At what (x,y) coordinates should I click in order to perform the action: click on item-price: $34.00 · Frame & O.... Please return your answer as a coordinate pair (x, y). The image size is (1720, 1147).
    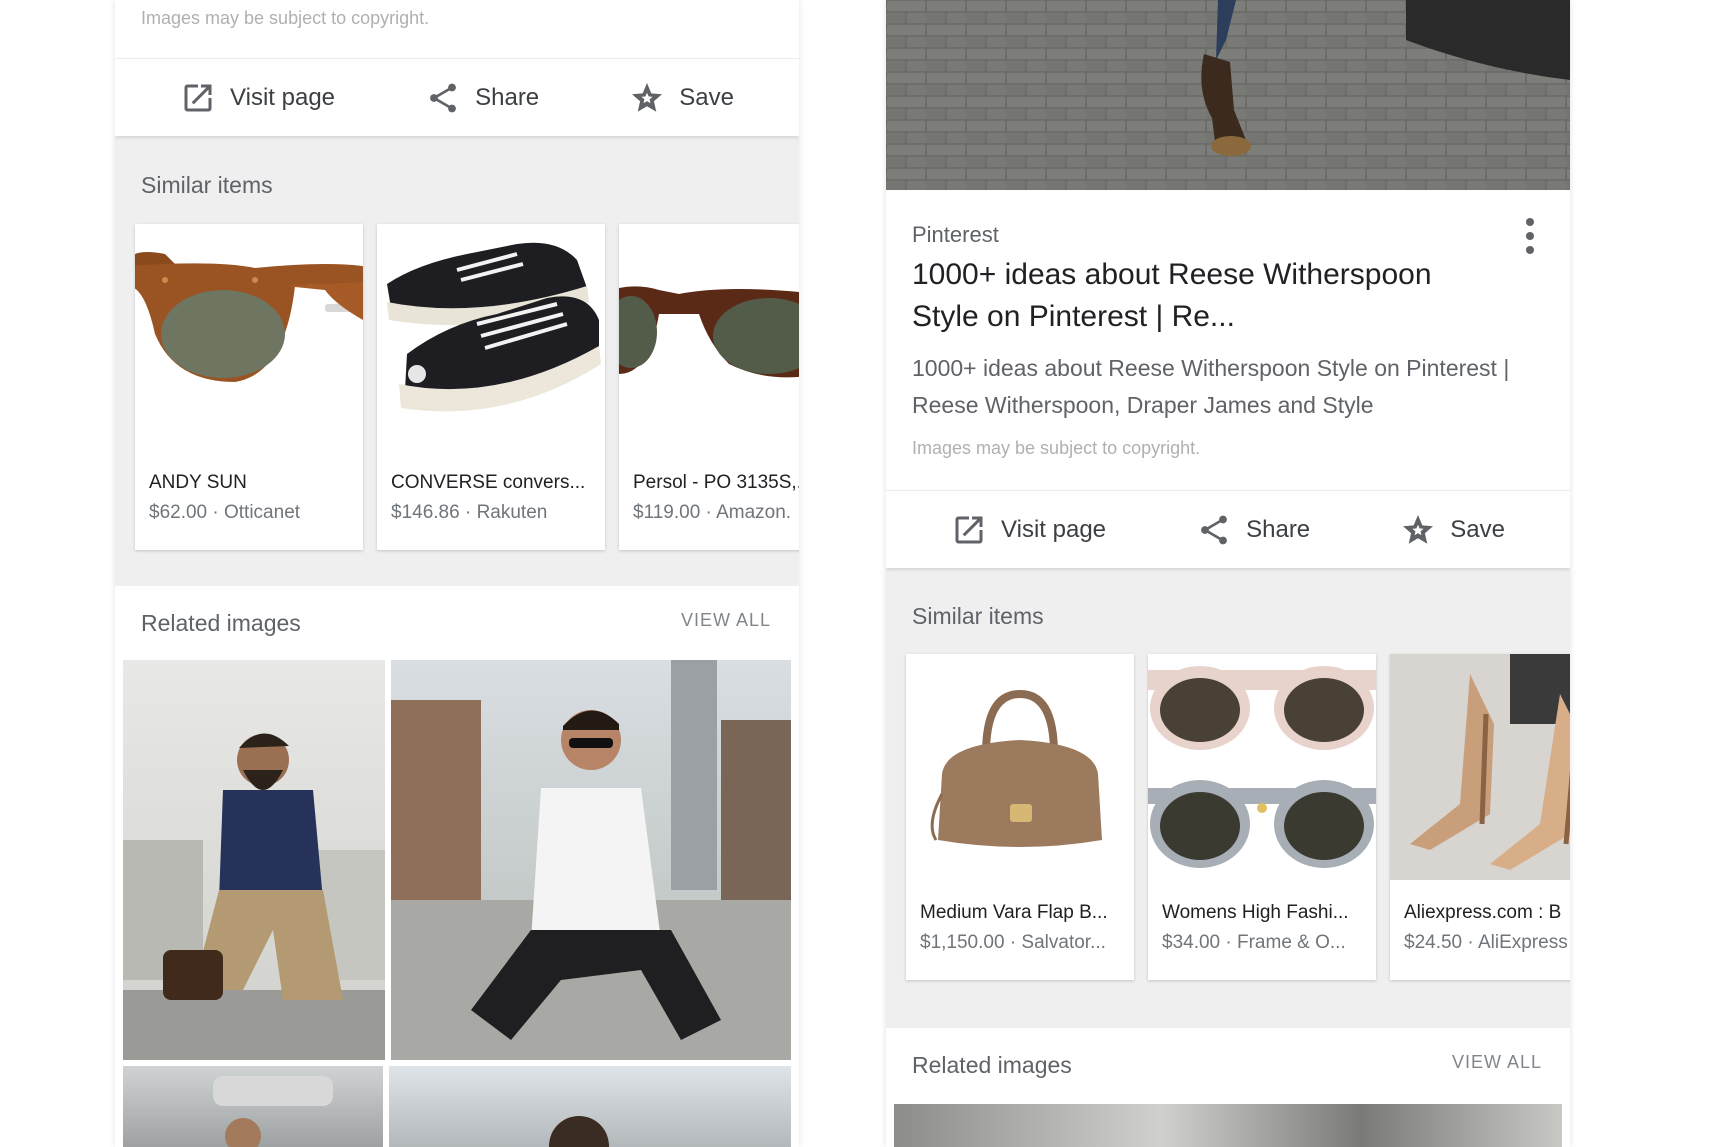
    Looking at the image, I should click on (1254, 942).